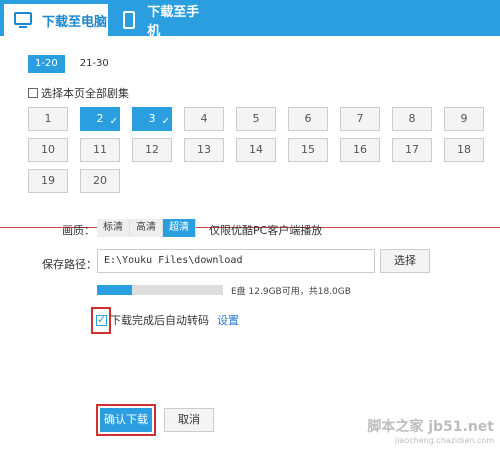 This screenshot has width=500, height=451. I want to click on episode-number: 8, so click(412, 118).